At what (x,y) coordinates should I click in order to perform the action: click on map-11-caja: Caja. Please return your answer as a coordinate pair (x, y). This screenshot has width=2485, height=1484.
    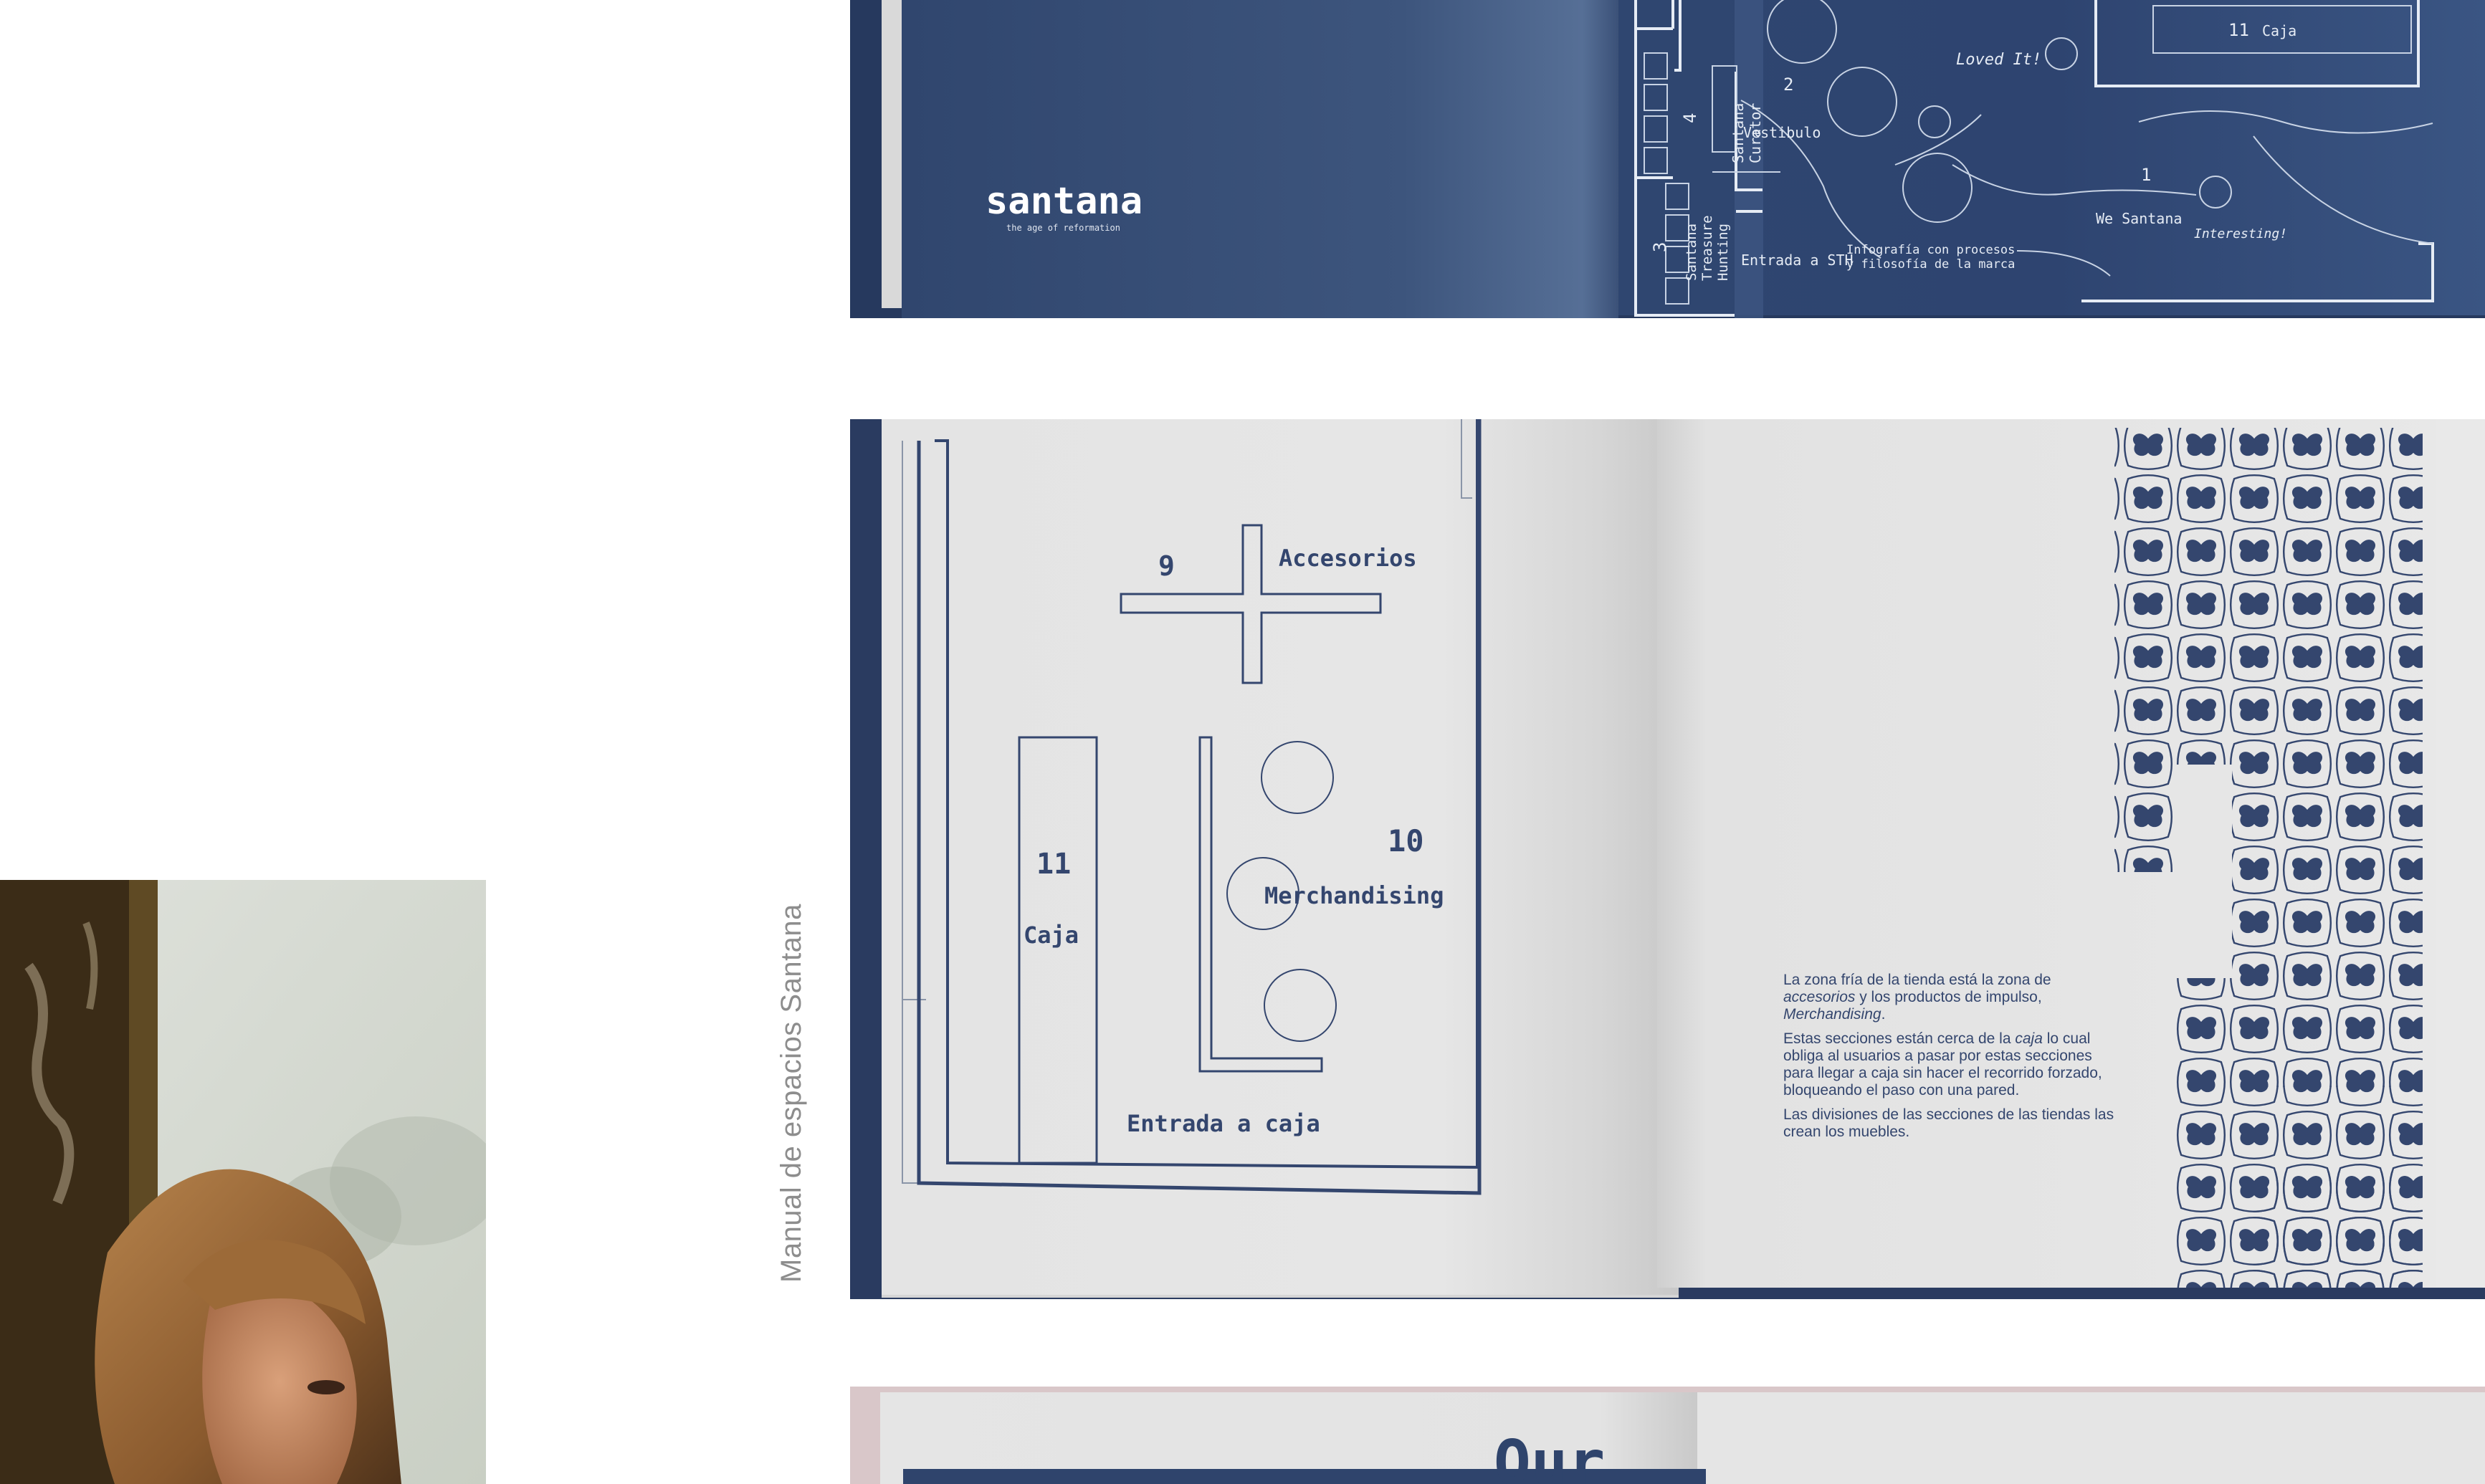
    Looking at the image, I should click on (2279, 30).